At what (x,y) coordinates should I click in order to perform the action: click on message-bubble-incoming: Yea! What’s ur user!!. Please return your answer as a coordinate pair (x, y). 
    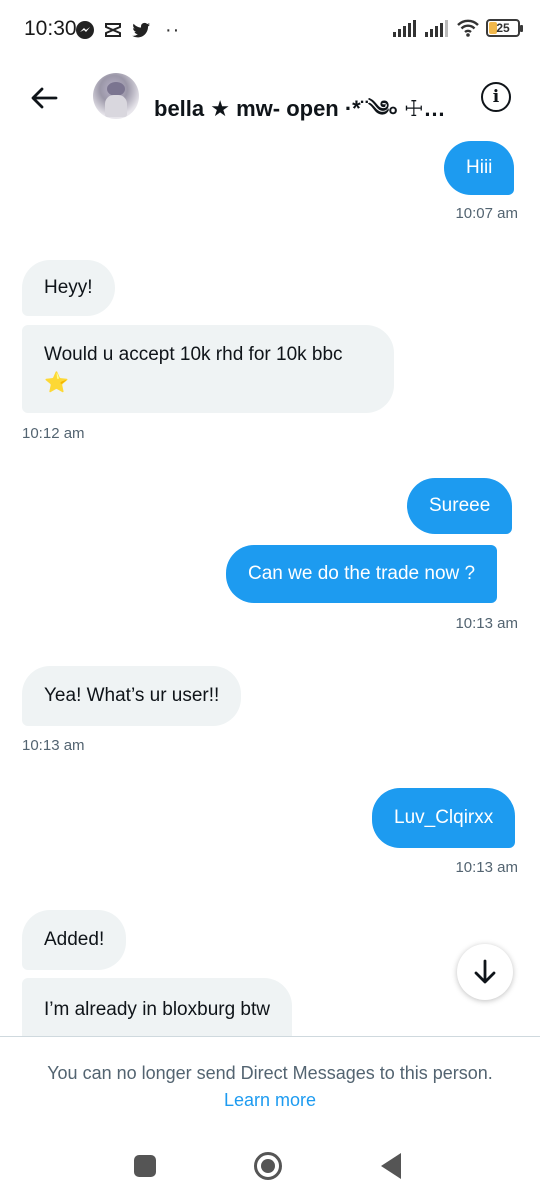
    Looking at the image, I should click on (132, 696).